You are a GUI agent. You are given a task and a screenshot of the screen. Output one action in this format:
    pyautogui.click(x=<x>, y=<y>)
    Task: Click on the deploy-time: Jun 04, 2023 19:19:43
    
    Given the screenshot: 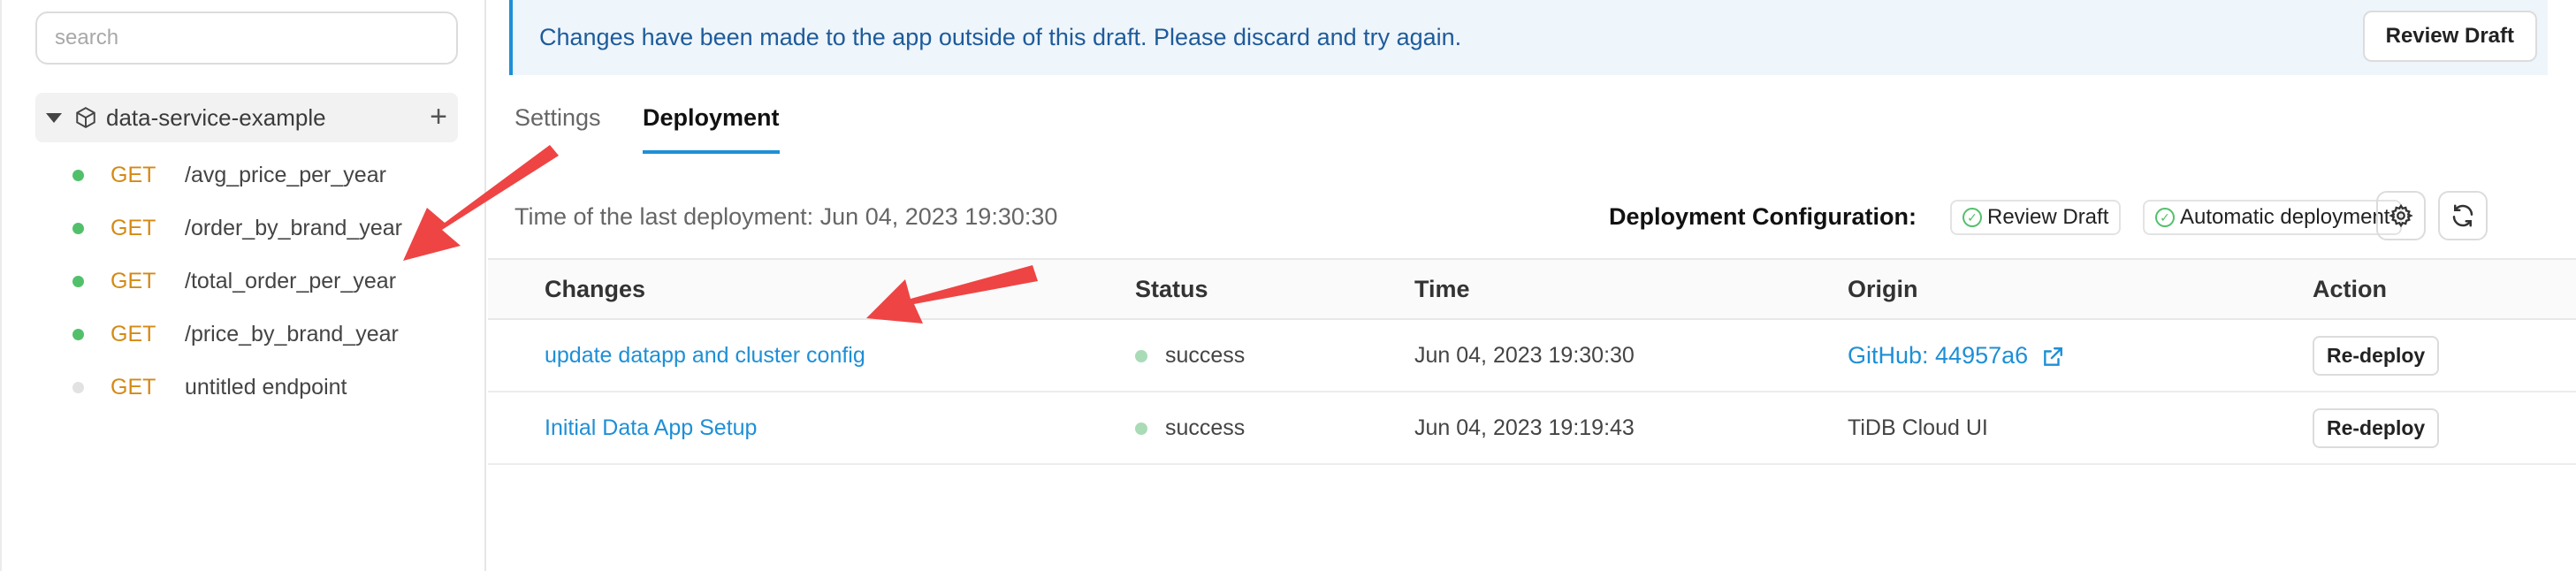 What is the action you would take?
    pyautogui.click(x=1524, y=428)
    